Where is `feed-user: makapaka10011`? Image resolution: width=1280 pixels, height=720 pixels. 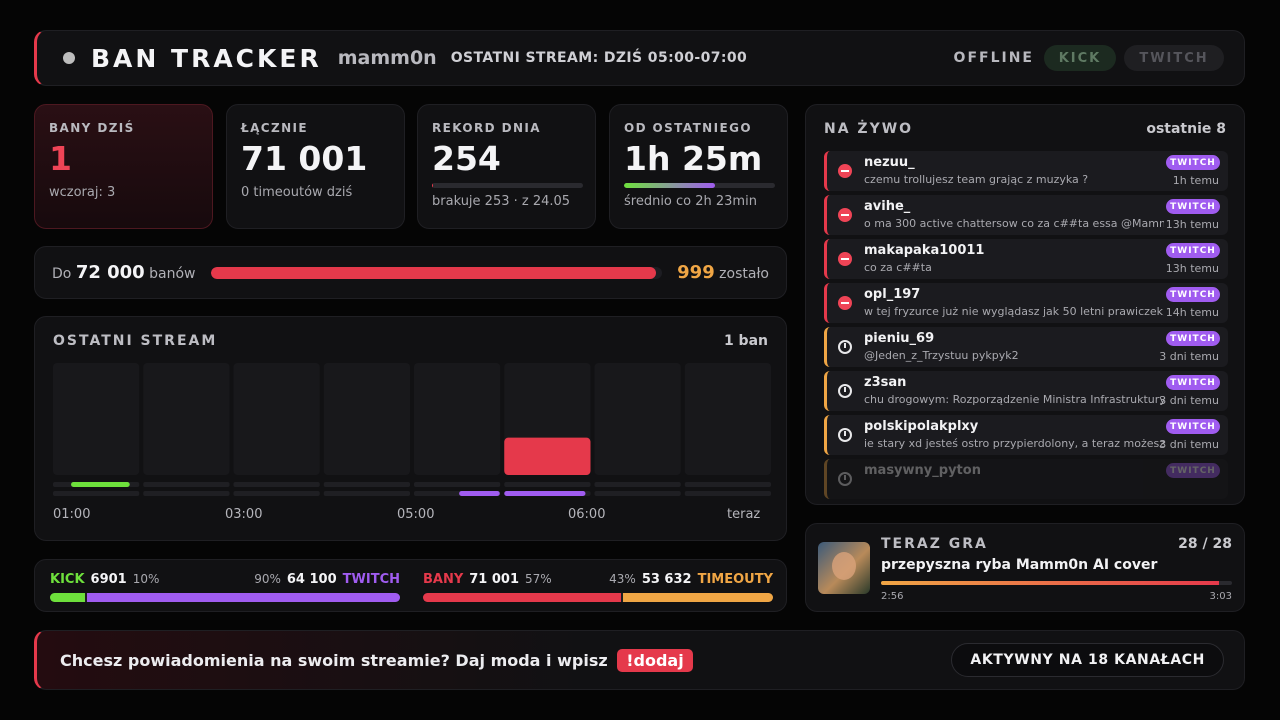 feed-user: makapaka10011 is located at coordinates (924, 250).